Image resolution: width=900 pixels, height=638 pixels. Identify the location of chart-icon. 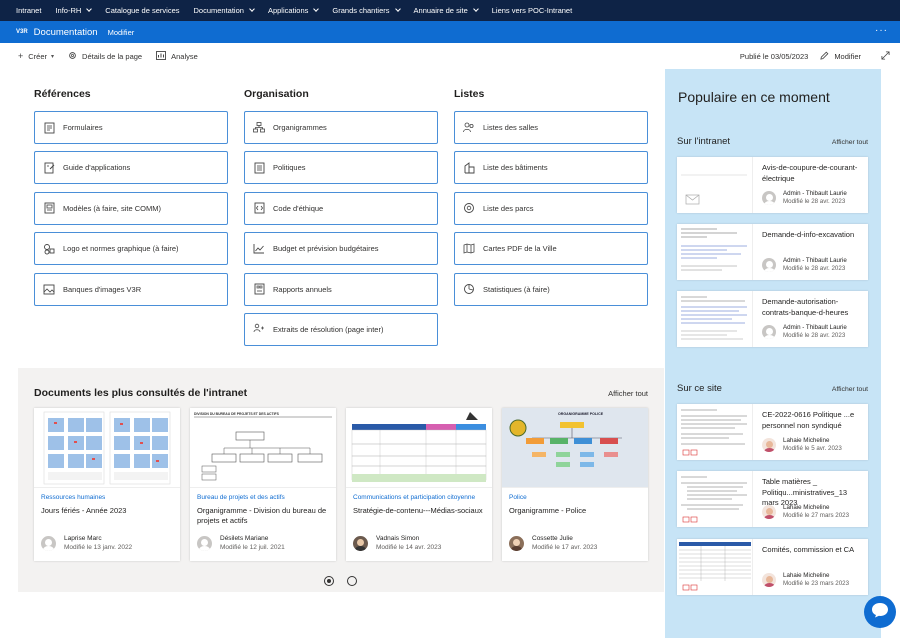
(259, 249).